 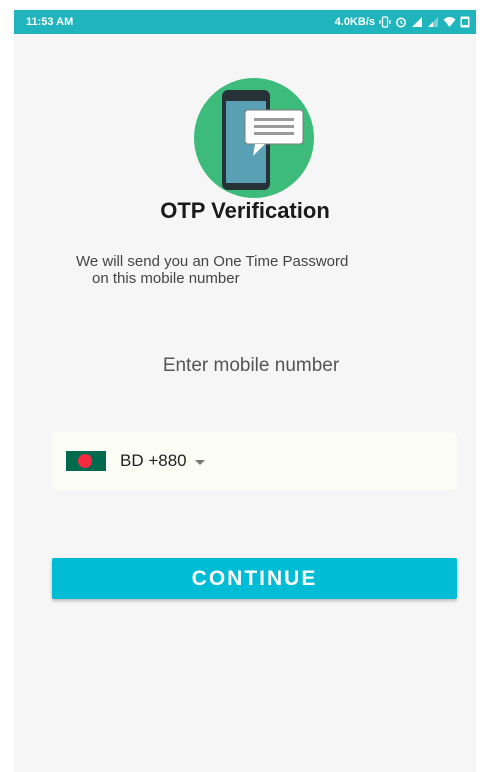 I want to click on signal-icon, so click(x=417, y=22).